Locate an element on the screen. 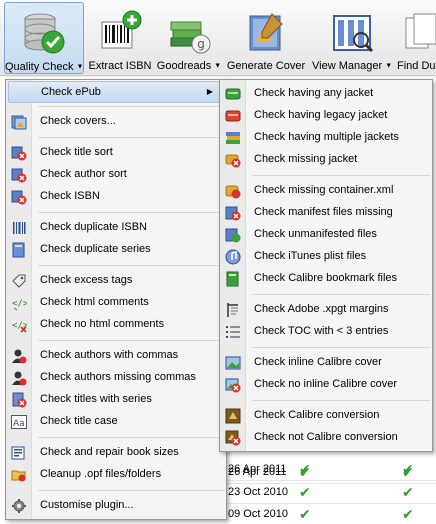 Image resolution: width=436 pixels, height=524 pixels. author-icon is located at coordinates (19, 356).